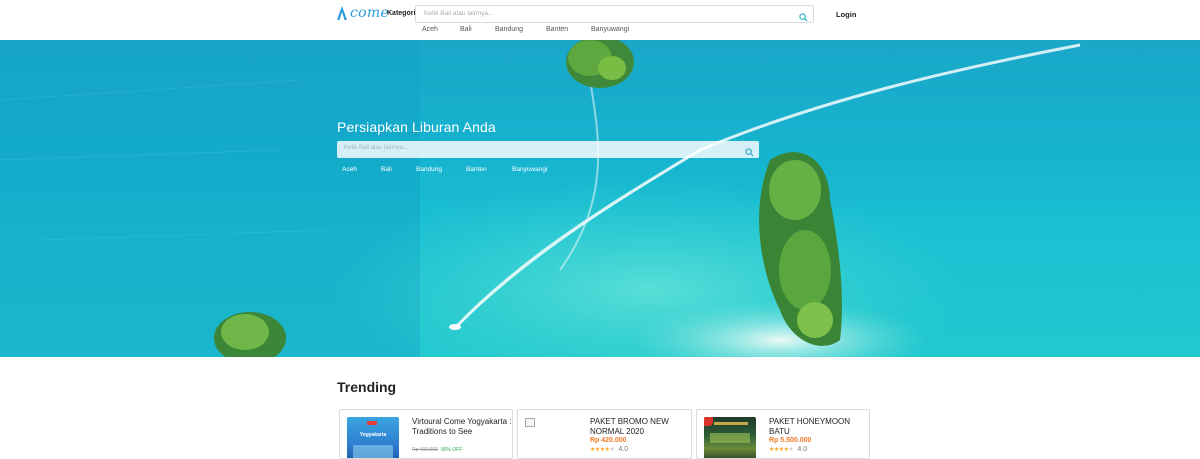 This screenshot has height=459, width=1200. What do you see at coordinates (373, 435) in the screenshot?
I see `thumb-caption: Yogyakarta` at bounding box center [373, 435].